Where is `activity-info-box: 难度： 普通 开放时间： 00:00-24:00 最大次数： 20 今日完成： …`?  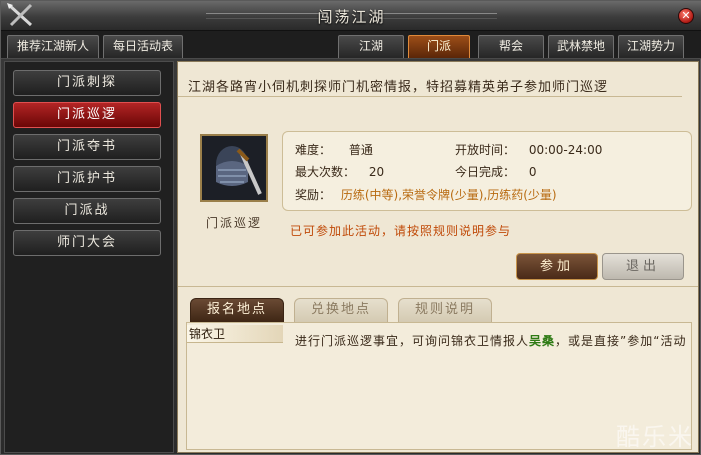 activity-info-box: 难度： 普通 开放时间： 00:00-24:00 最大次数： 20 今日完成： … is located at coordinates (487, 171).